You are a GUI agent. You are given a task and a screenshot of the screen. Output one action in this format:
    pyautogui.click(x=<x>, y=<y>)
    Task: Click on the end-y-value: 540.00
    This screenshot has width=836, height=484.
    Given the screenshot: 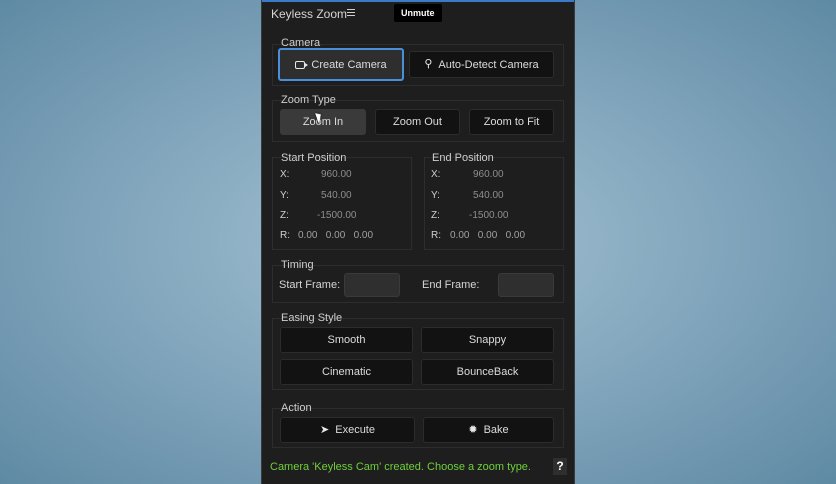 What is the action you would take?
    pyautogui.click(x=488, y=195)
    